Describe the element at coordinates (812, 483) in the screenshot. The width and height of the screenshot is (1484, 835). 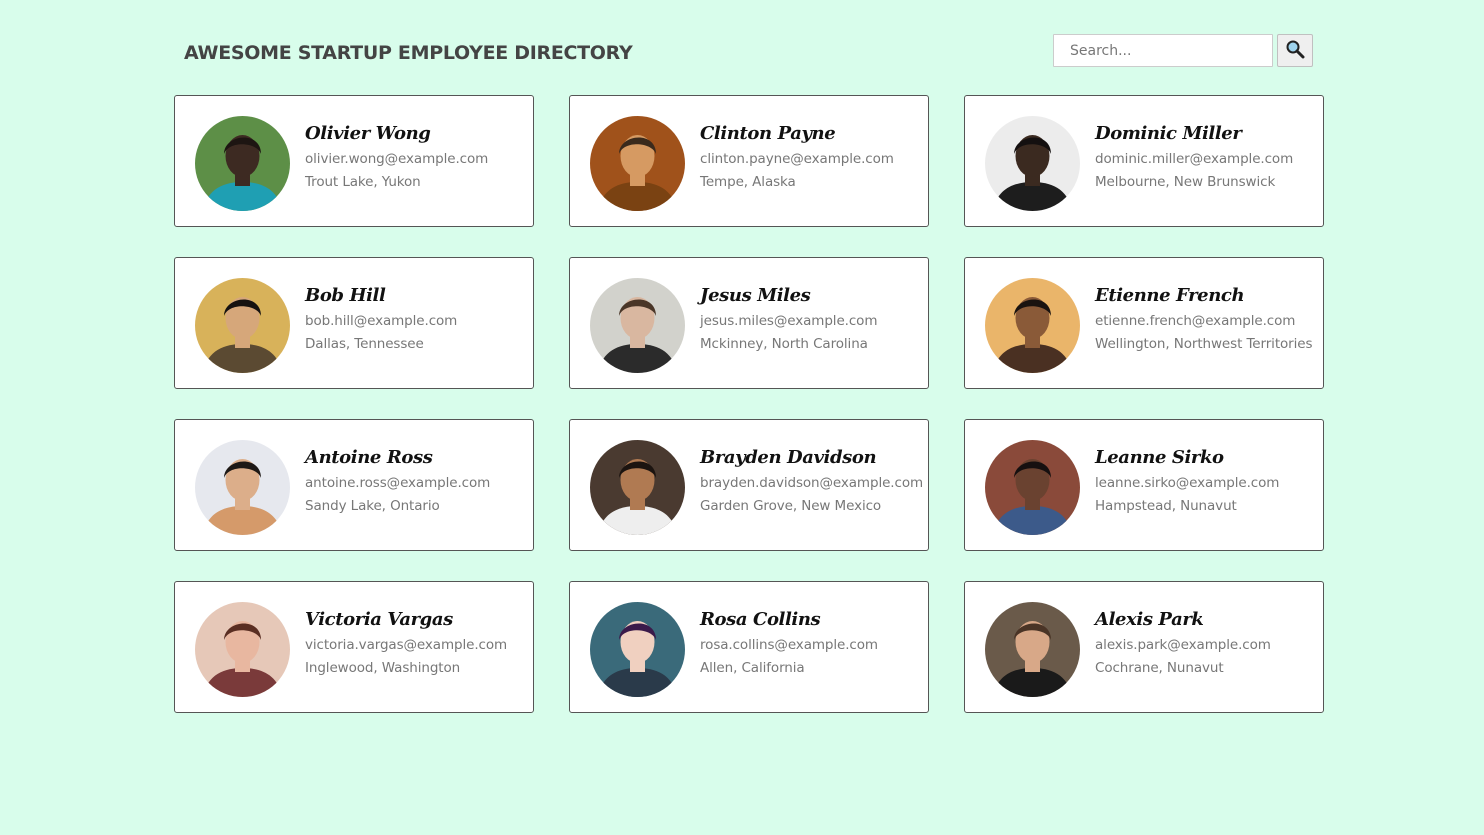
I see `employee-email: brayden.davidson@example.com` at that location.